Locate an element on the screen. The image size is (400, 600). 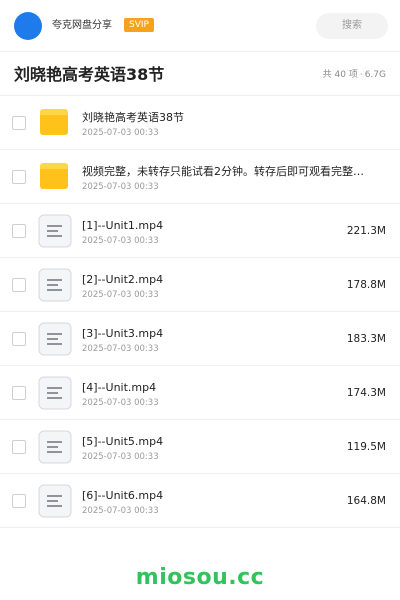
svip-badge: SVIP is located at coordinates (139, 25).